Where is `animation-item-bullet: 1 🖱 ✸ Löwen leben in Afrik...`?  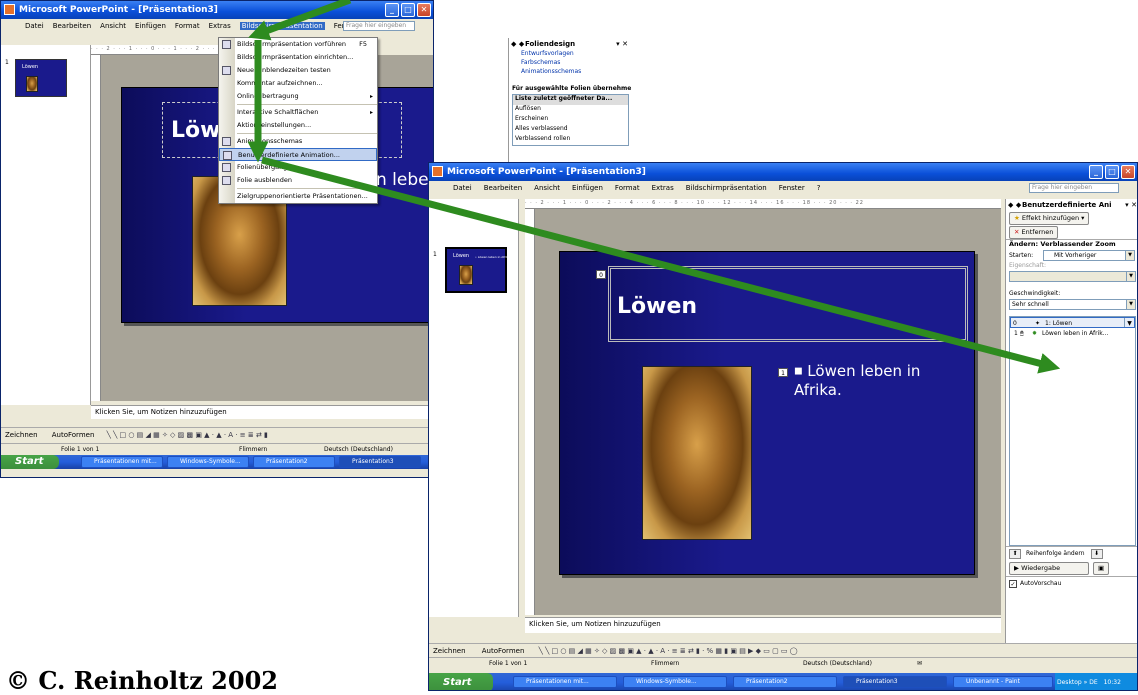
animation-item-bullet: 1 🖱 ✸ Löwen leben in Afrik... is located at coordinates (1072, 333).